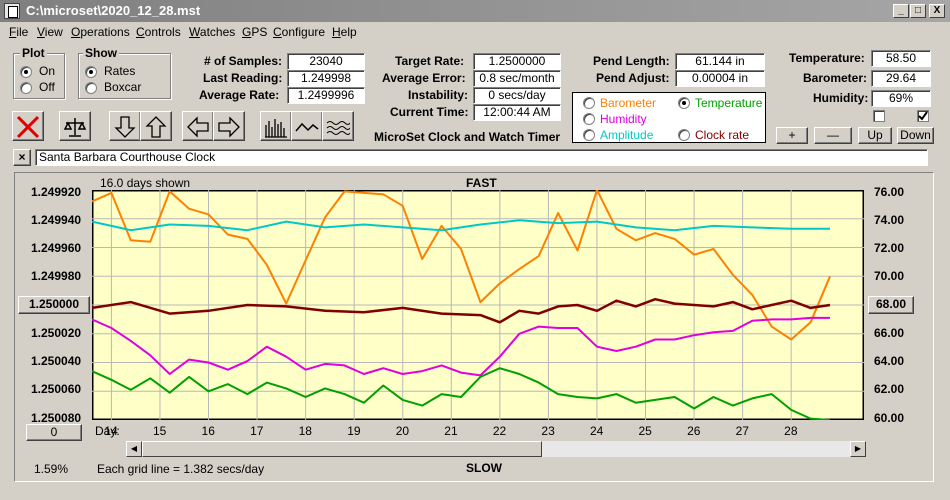 This screenshot has width=950, height=500. I want to click on average-error-label: Average Error:, so click(424, 78).